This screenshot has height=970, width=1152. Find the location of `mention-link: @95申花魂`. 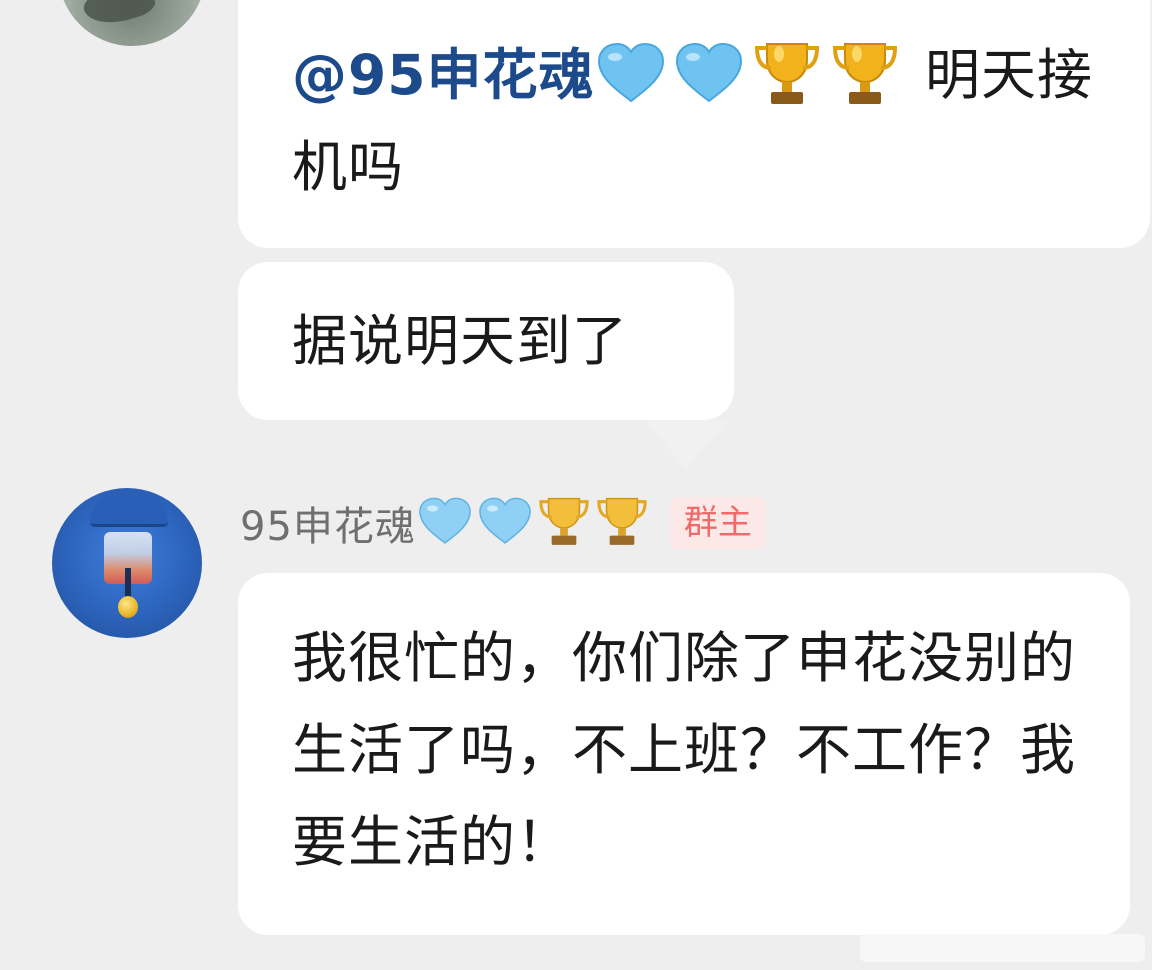

mention-link: @95申花魂 is located at coordinates (443, 75).